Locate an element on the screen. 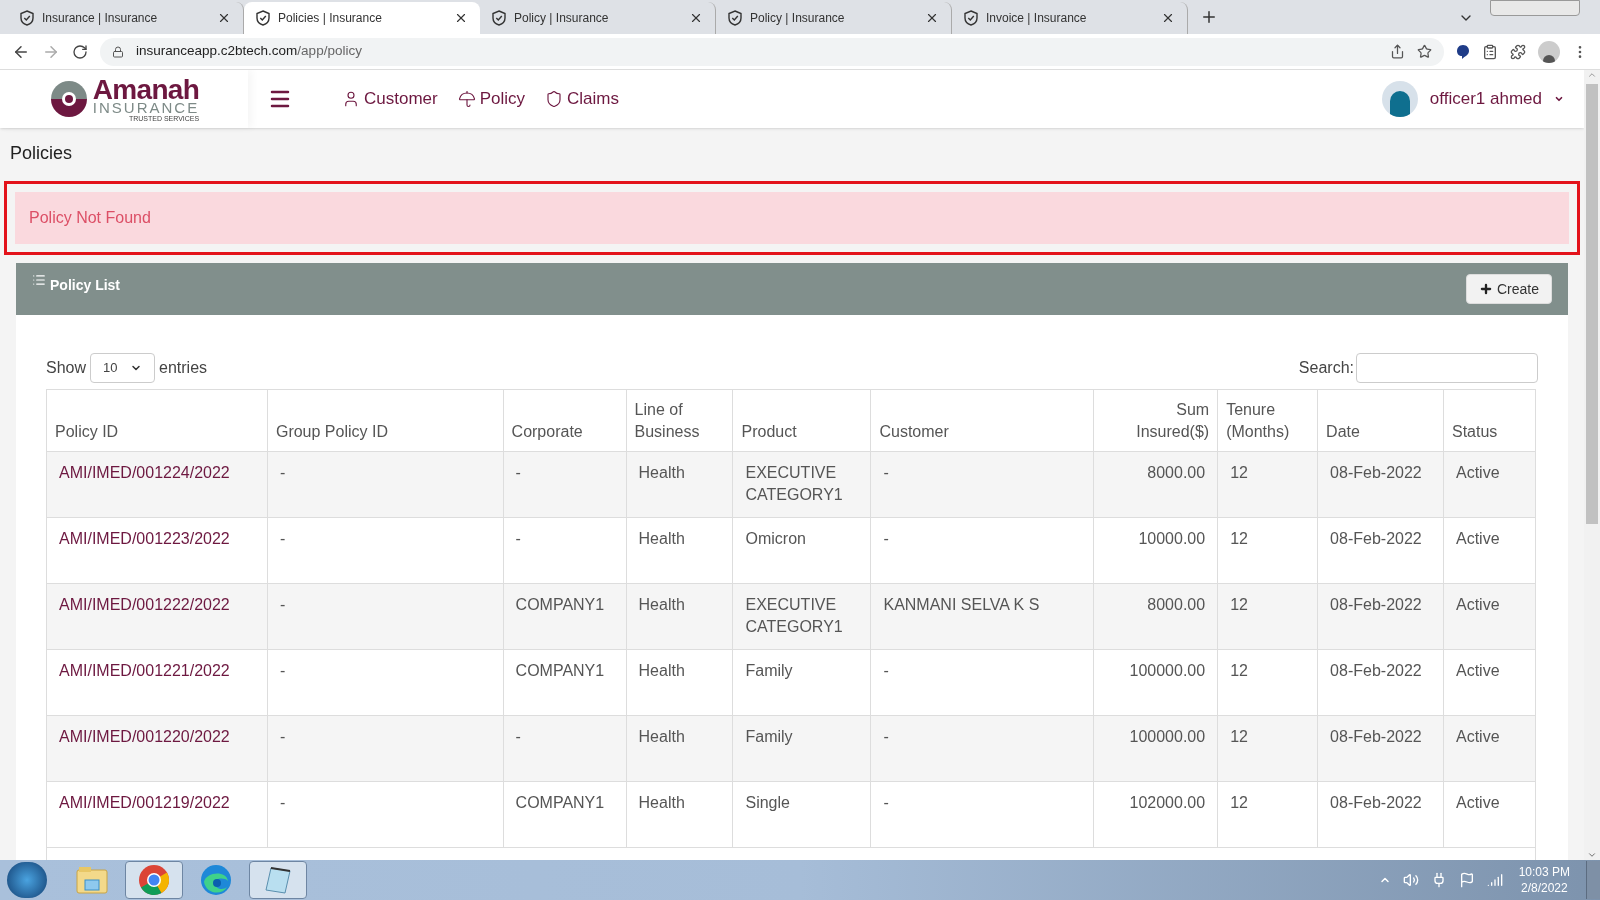  extensions-icon is located at coordinates (1518, 51).